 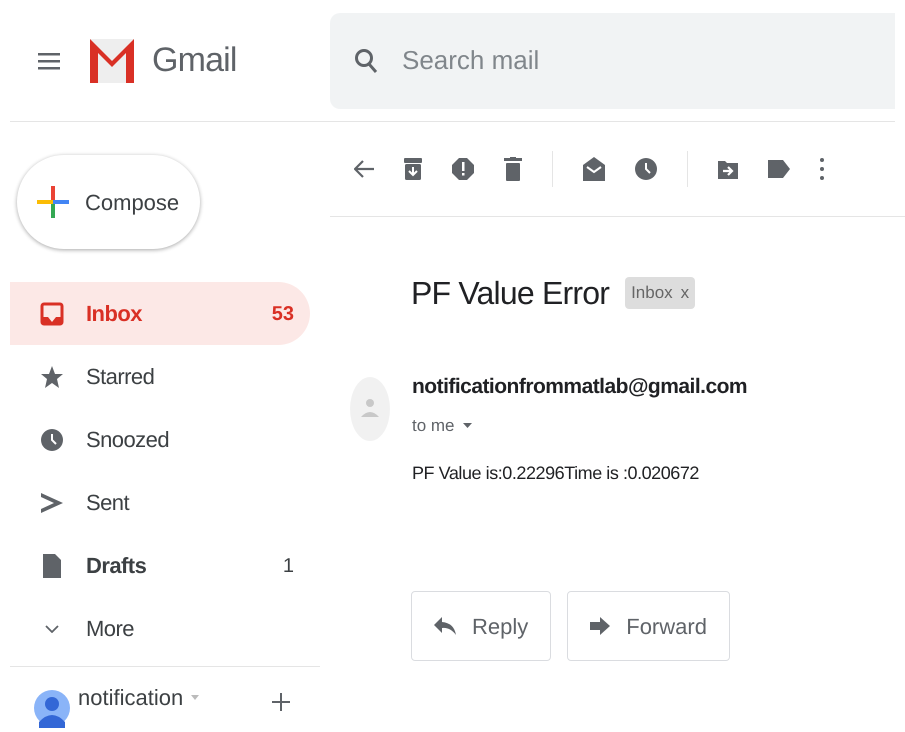 I want to click on search-field: Search mail, so click(x=648, y=60).